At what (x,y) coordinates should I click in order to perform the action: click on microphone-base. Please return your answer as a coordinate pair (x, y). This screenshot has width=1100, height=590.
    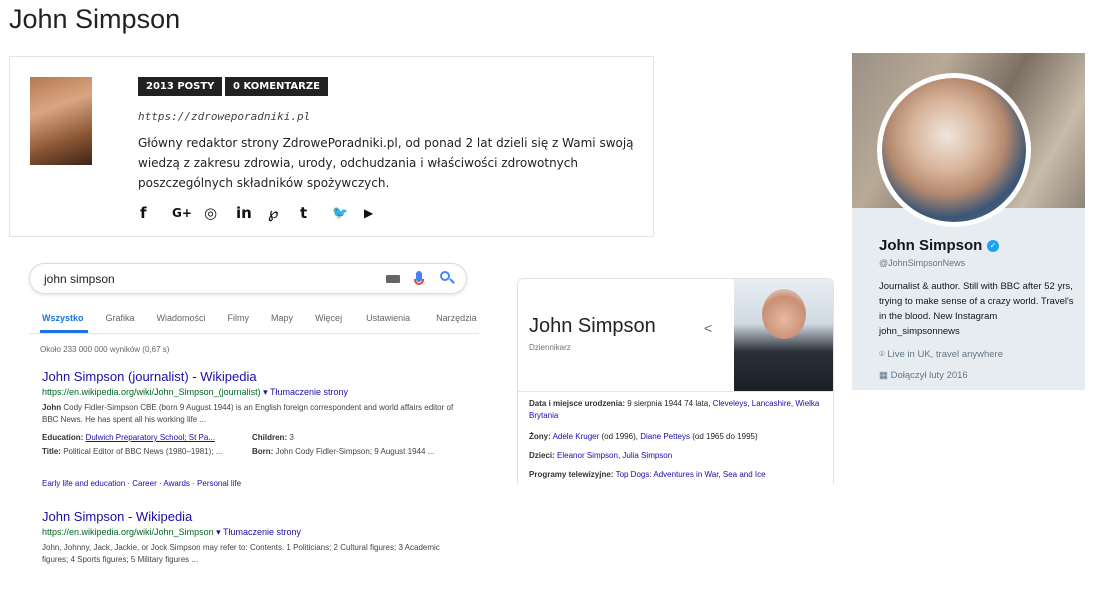
    Looking at the image, I should click on (419, 282).